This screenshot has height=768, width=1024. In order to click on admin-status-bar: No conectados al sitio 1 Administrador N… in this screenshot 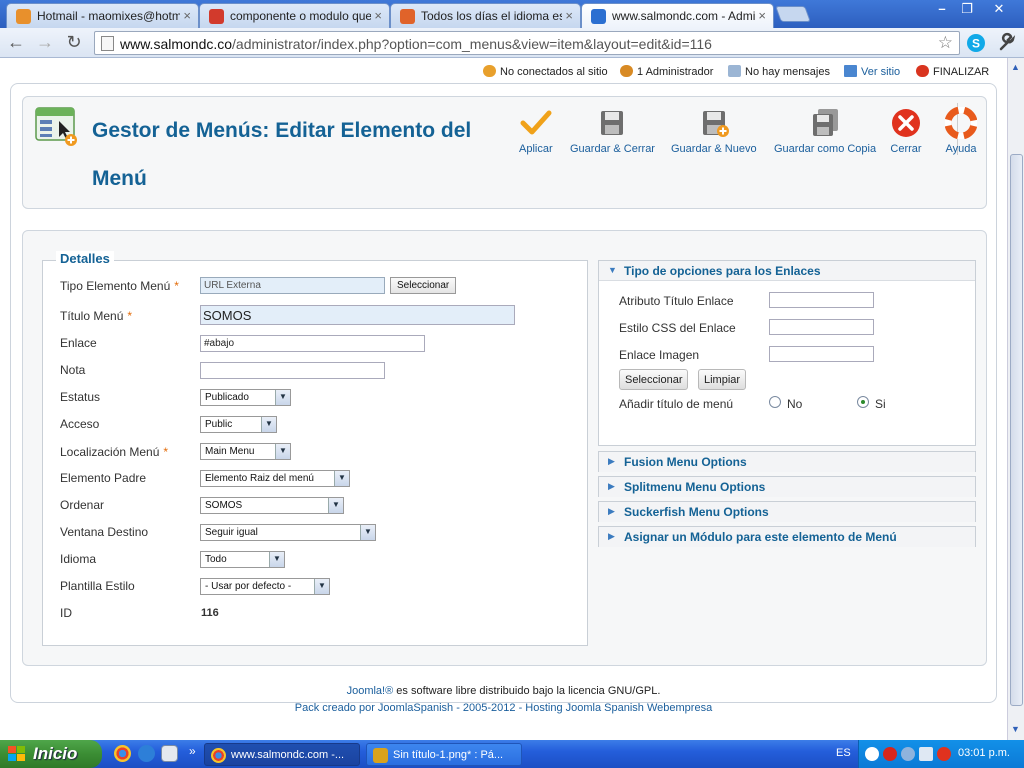, I will do `click(734, 72)`.